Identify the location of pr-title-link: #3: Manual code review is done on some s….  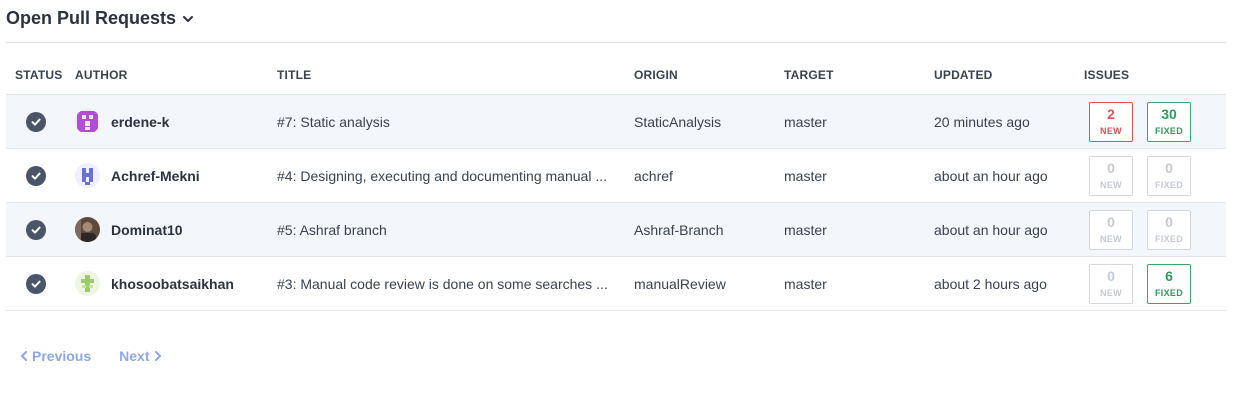
(449, 284).